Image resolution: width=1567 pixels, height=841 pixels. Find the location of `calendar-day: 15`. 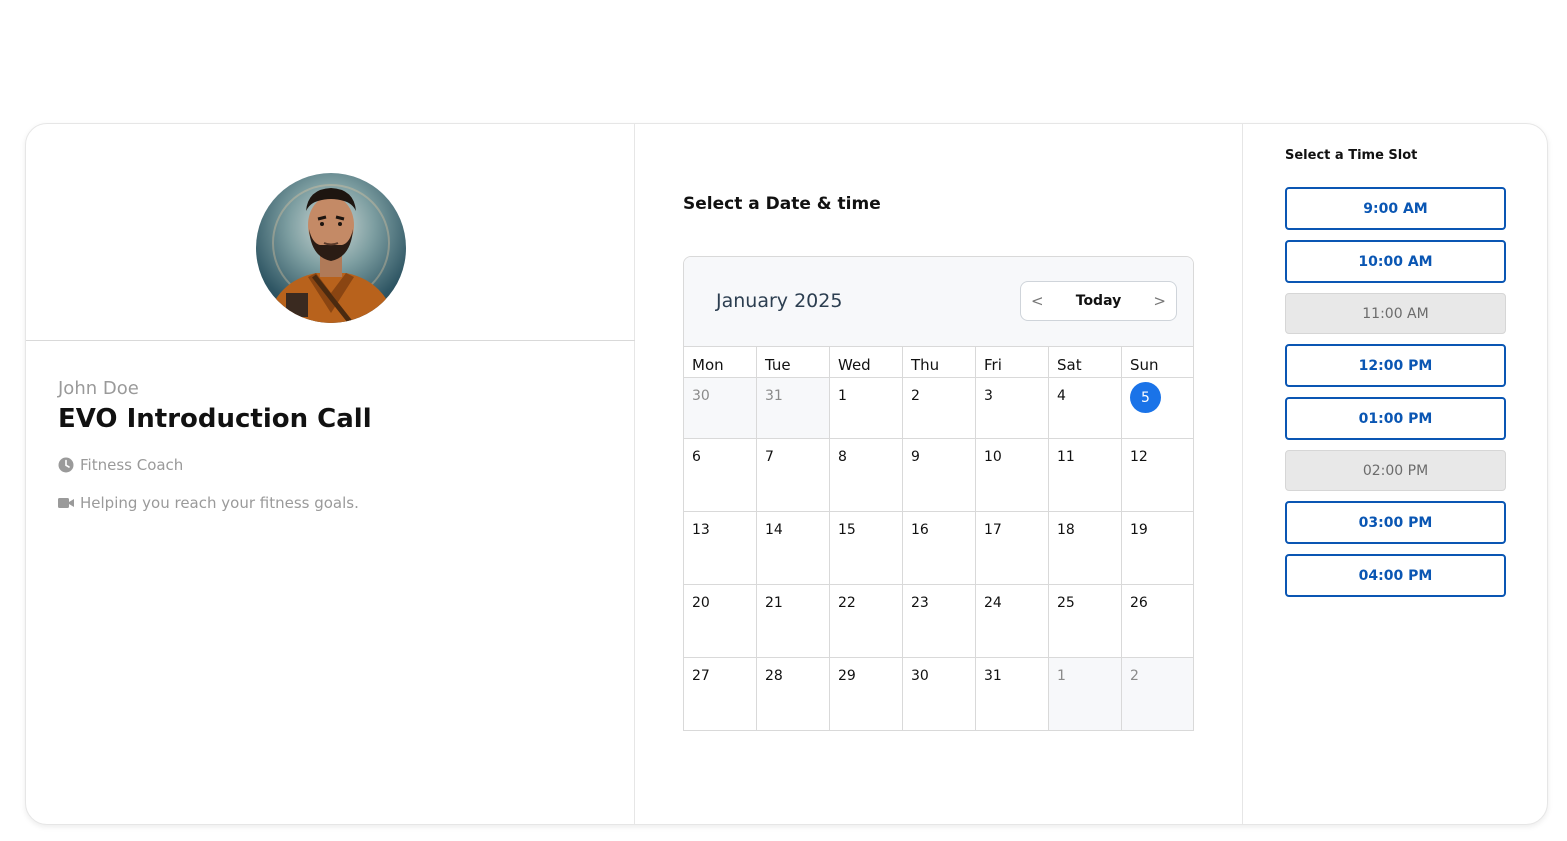

calendar-day: 15 is located at coordinates (866, 548).